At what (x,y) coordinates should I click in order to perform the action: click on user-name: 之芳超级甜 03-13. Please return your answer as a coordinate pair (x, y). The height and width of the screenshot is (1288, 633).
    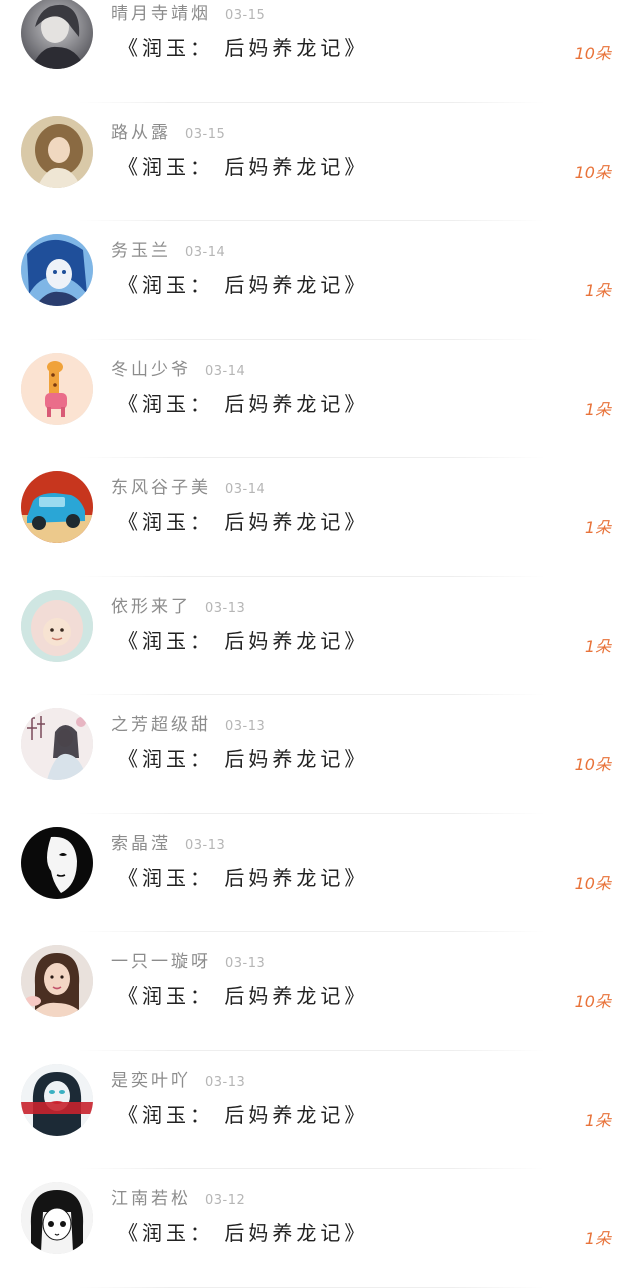
    Looking at the image, I should click on (188, 725).